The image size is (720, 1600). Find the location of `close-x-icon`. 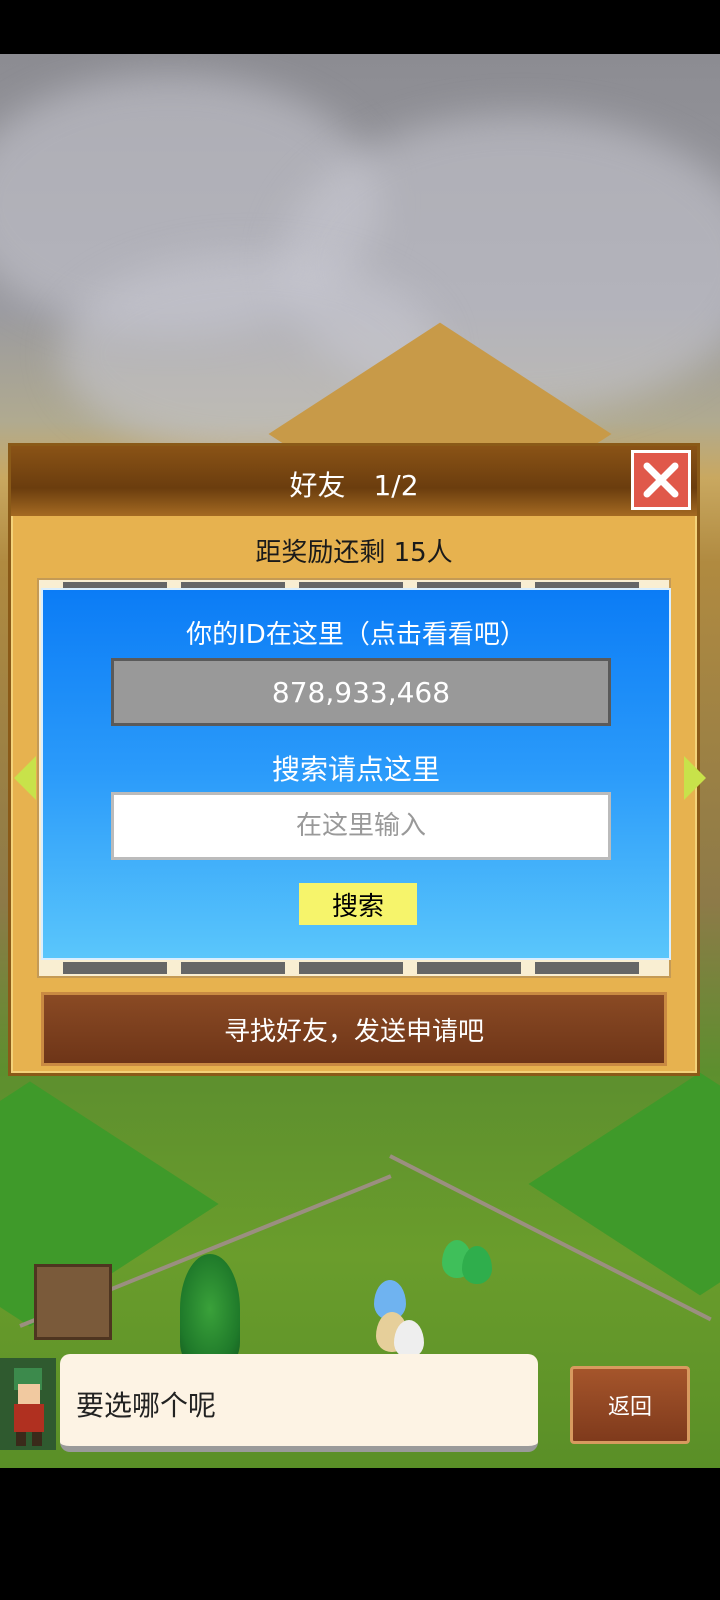

close-x-icon is located at coordinates (661, 480).